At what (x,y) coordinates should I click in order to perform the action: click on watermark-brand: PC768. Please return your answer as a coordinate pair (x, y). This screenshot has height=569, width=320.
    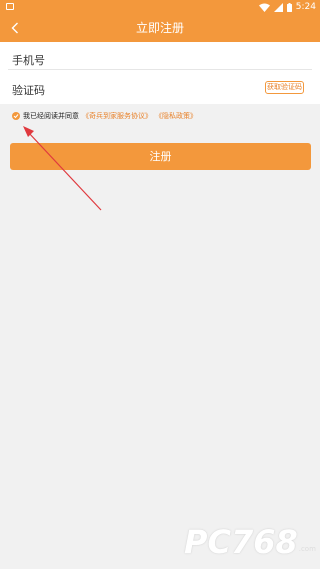
    Looking at the image, I should click on (241, 542).